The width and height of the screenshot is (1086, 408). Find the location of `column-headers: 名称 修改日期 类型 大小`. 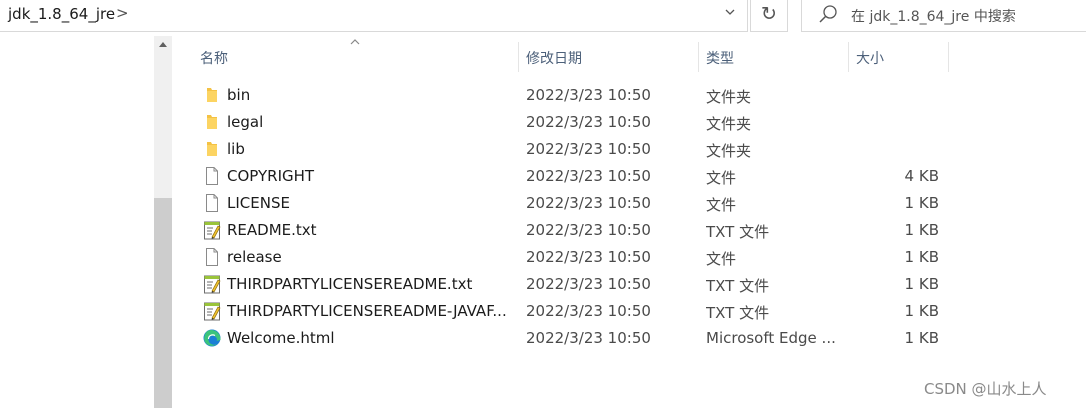

column-headers: 名称 修改日期 类型 大小 is located at coordinates (570, 55).